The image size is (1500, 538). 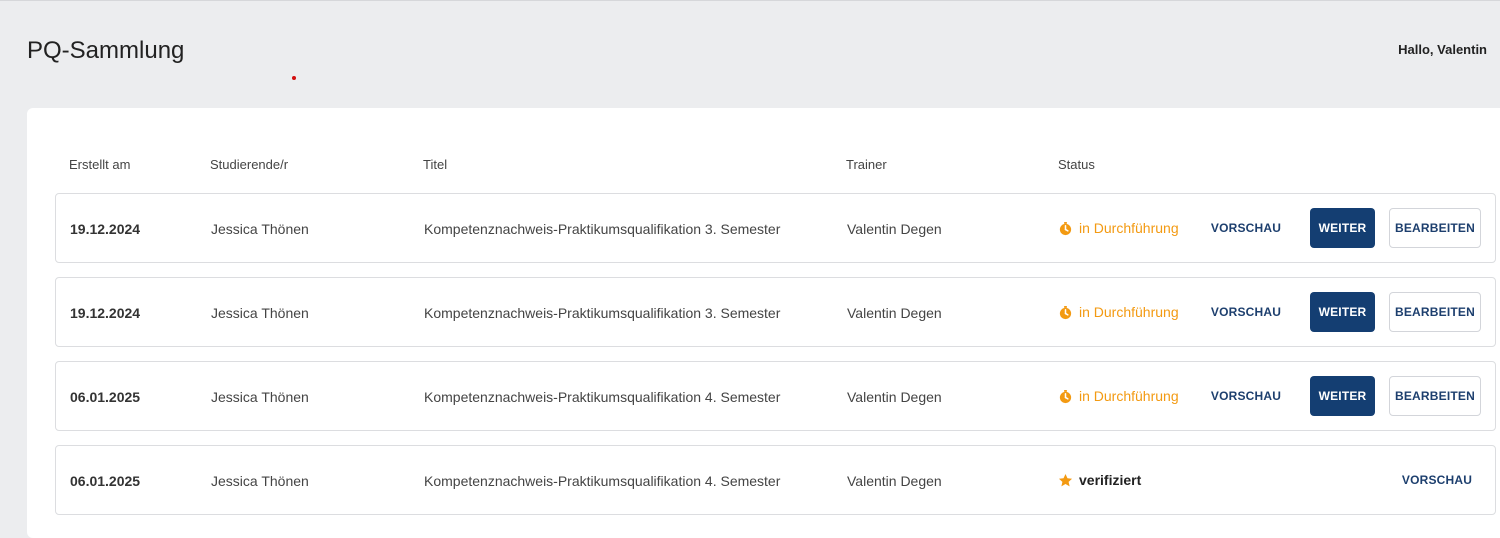 What do you see at coordinates (435, 164) in the screenshot?
I see `column-header-title: Titel` at bounding box center [435, 164].